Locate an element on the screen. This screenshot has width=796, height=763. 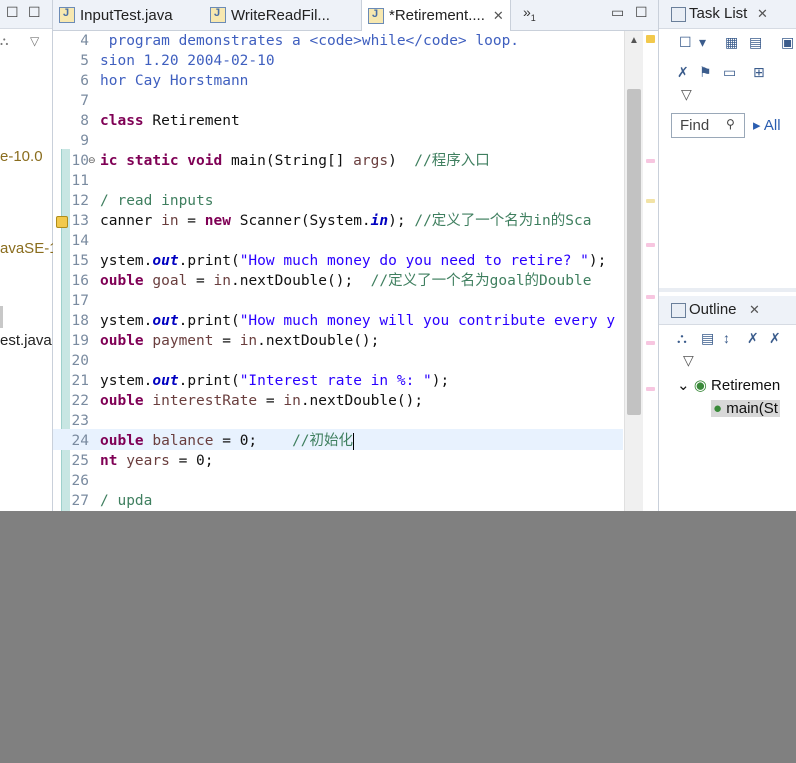
tree-item-javase: avaSE-1 is located at coordinates (29, 248).